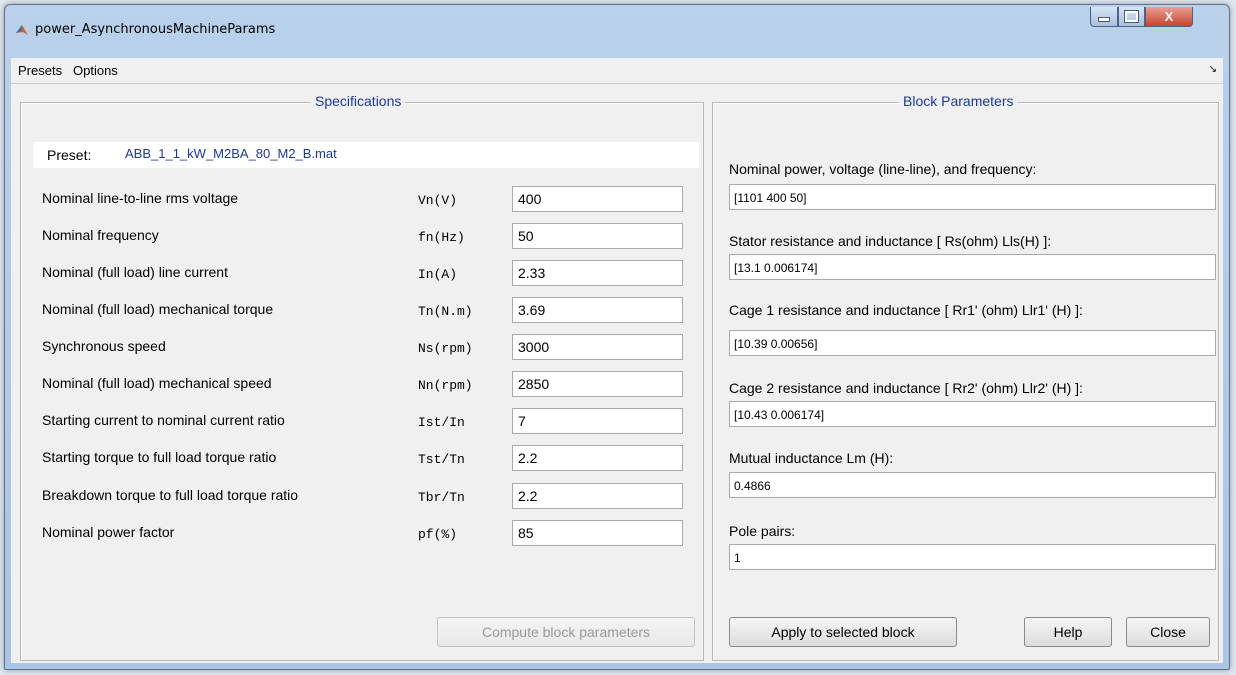  Describe the element at coordinates (972, 414) in the screenshot. I see `block-param-input: [10.43 0.006174]` at that location.